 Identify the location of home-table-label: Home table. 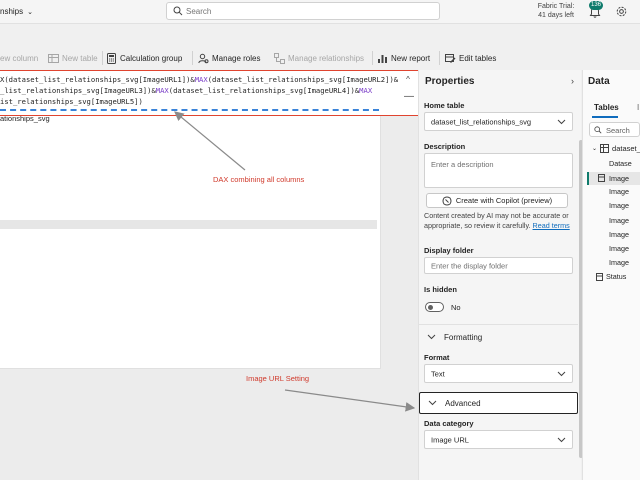
(444, 105).